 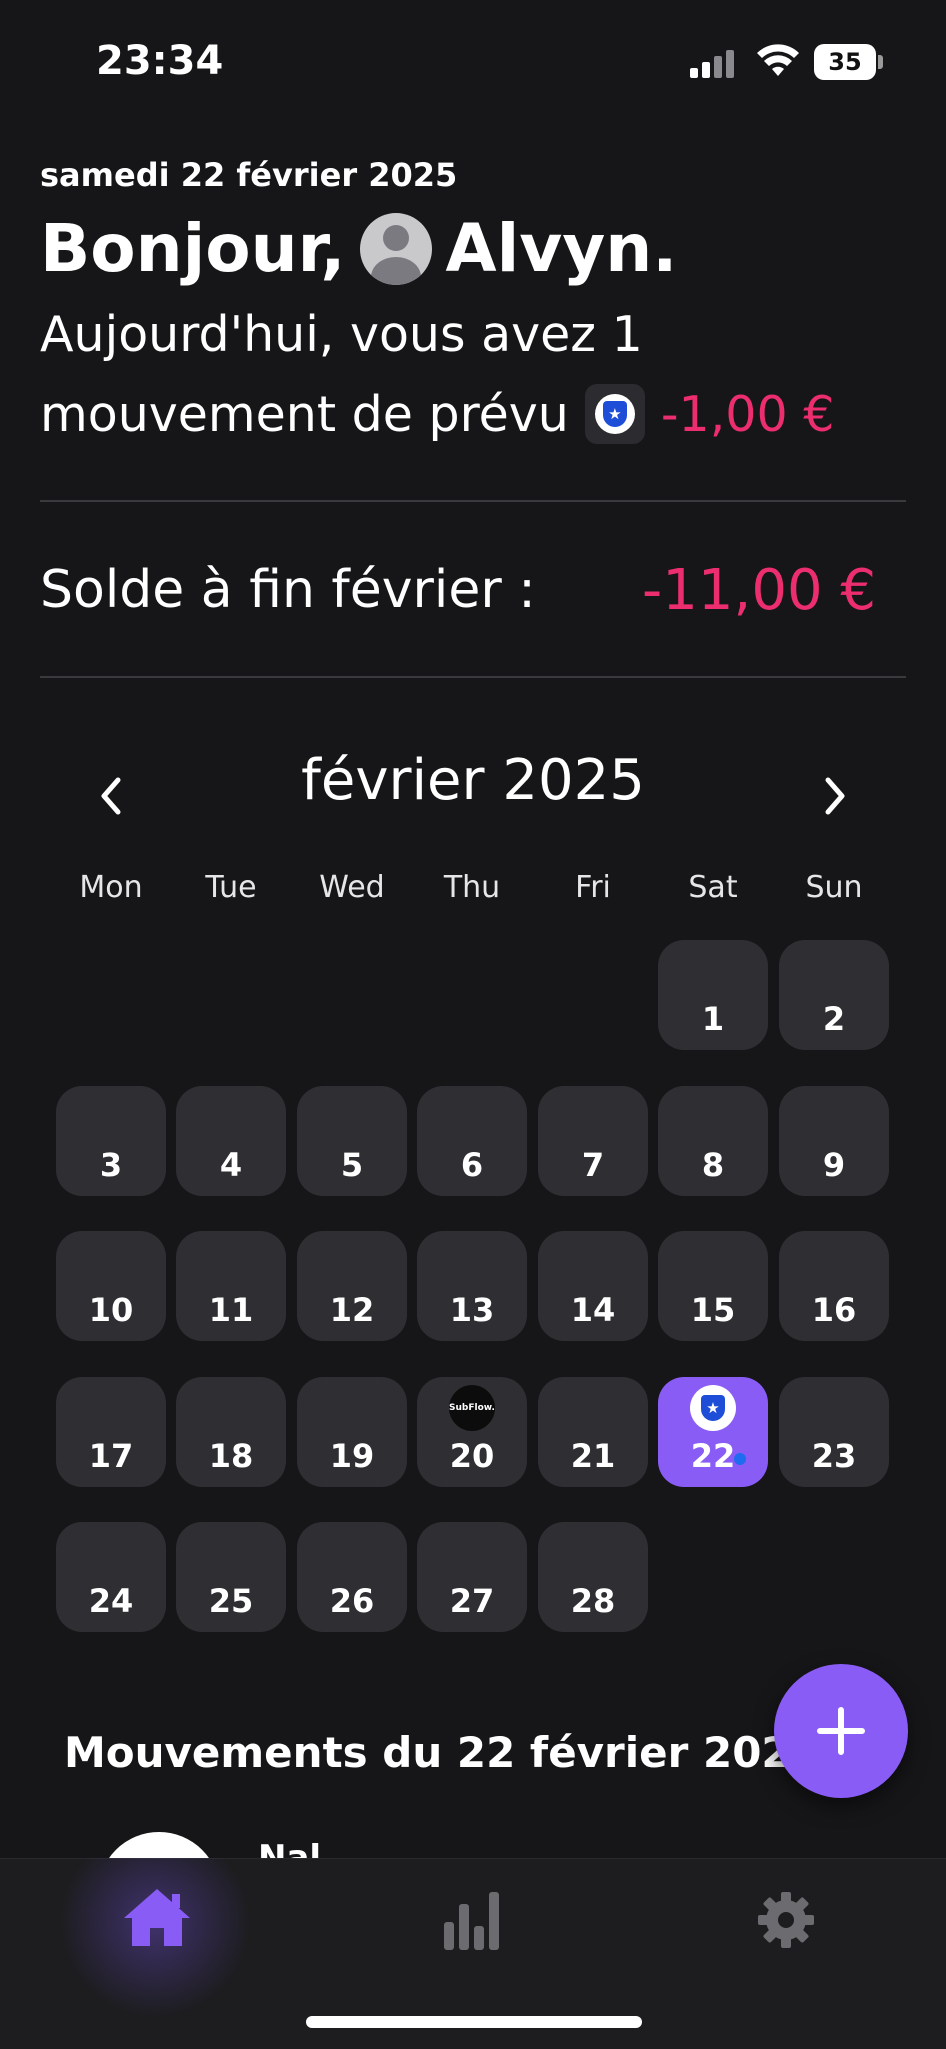 I want to click on calendar-day-number: 6, so click(x=472, y=1165).